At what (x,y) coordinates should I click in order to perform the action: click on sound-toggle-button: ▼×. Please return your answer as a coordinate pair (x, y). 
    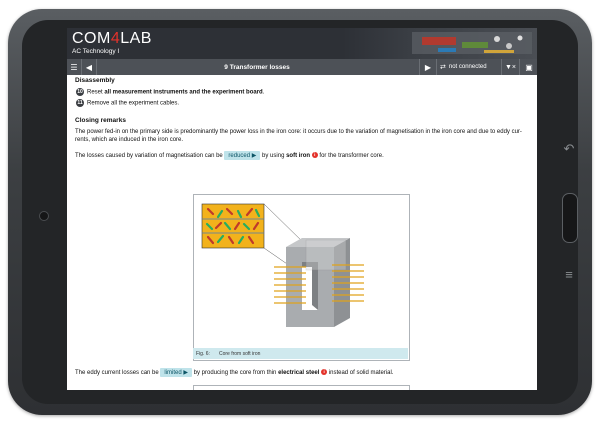
    Looking at the image, I should click on (510, 67).